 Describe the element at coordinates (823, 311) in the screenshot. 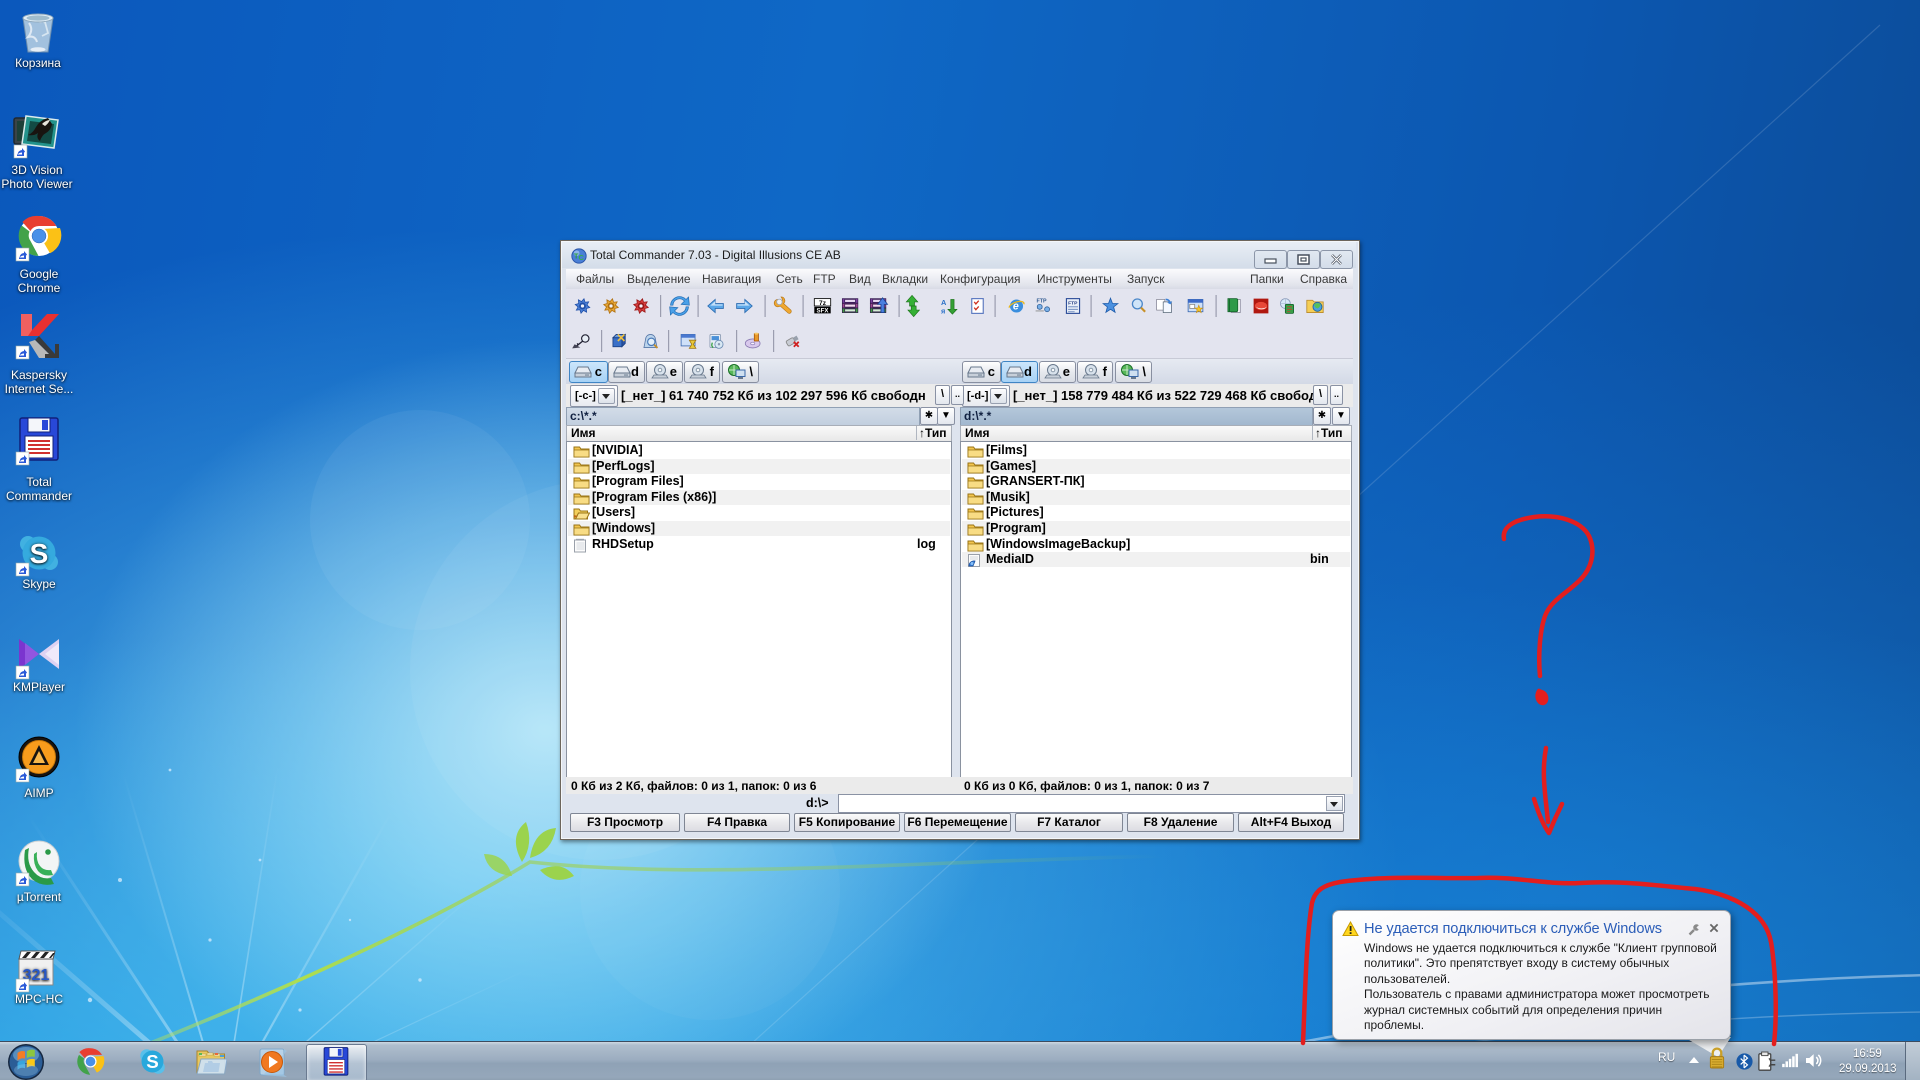

I see `svg-text: SFX` at that location.